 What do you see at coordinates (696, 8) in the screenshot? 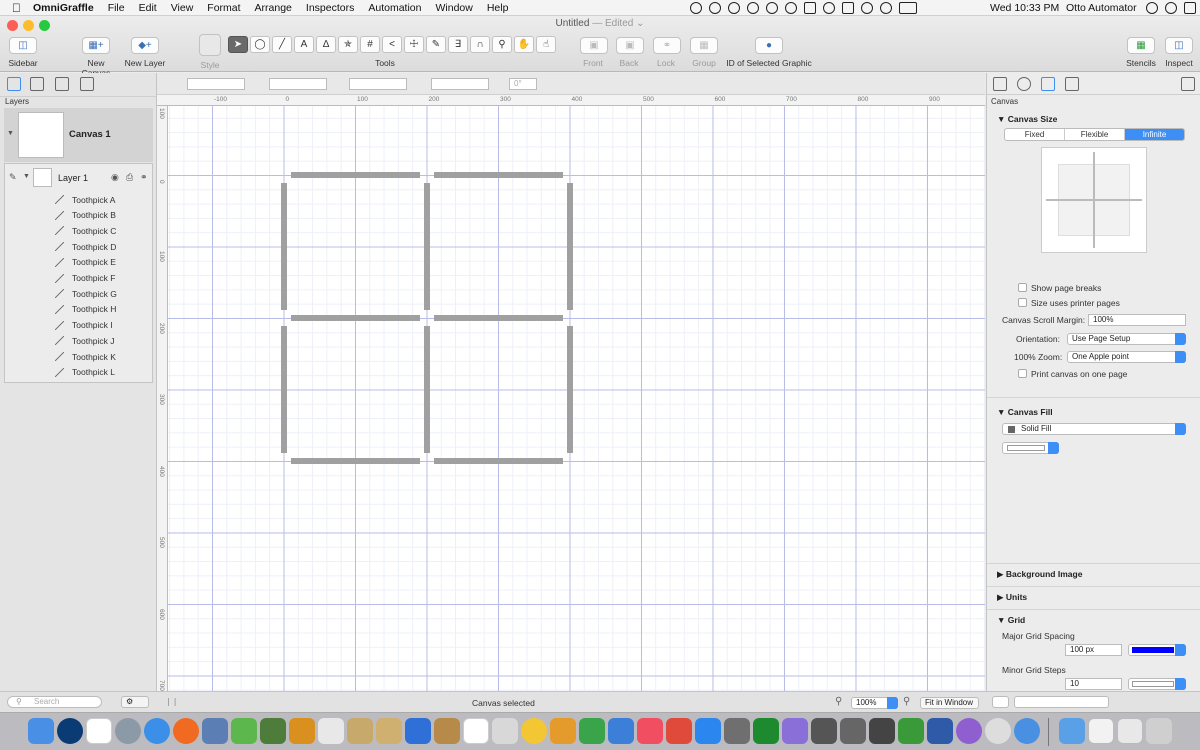
I see `play-icon` at bounding box center [696, 8].